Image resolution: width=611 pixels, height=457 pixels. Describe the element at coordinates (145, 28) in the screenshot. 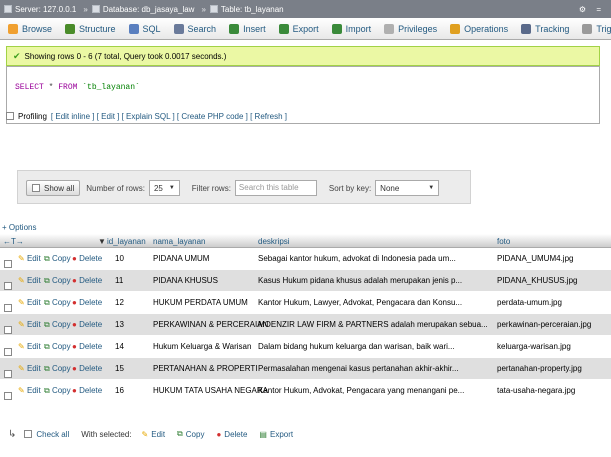

I see `tab-sql: SQL` at that location.